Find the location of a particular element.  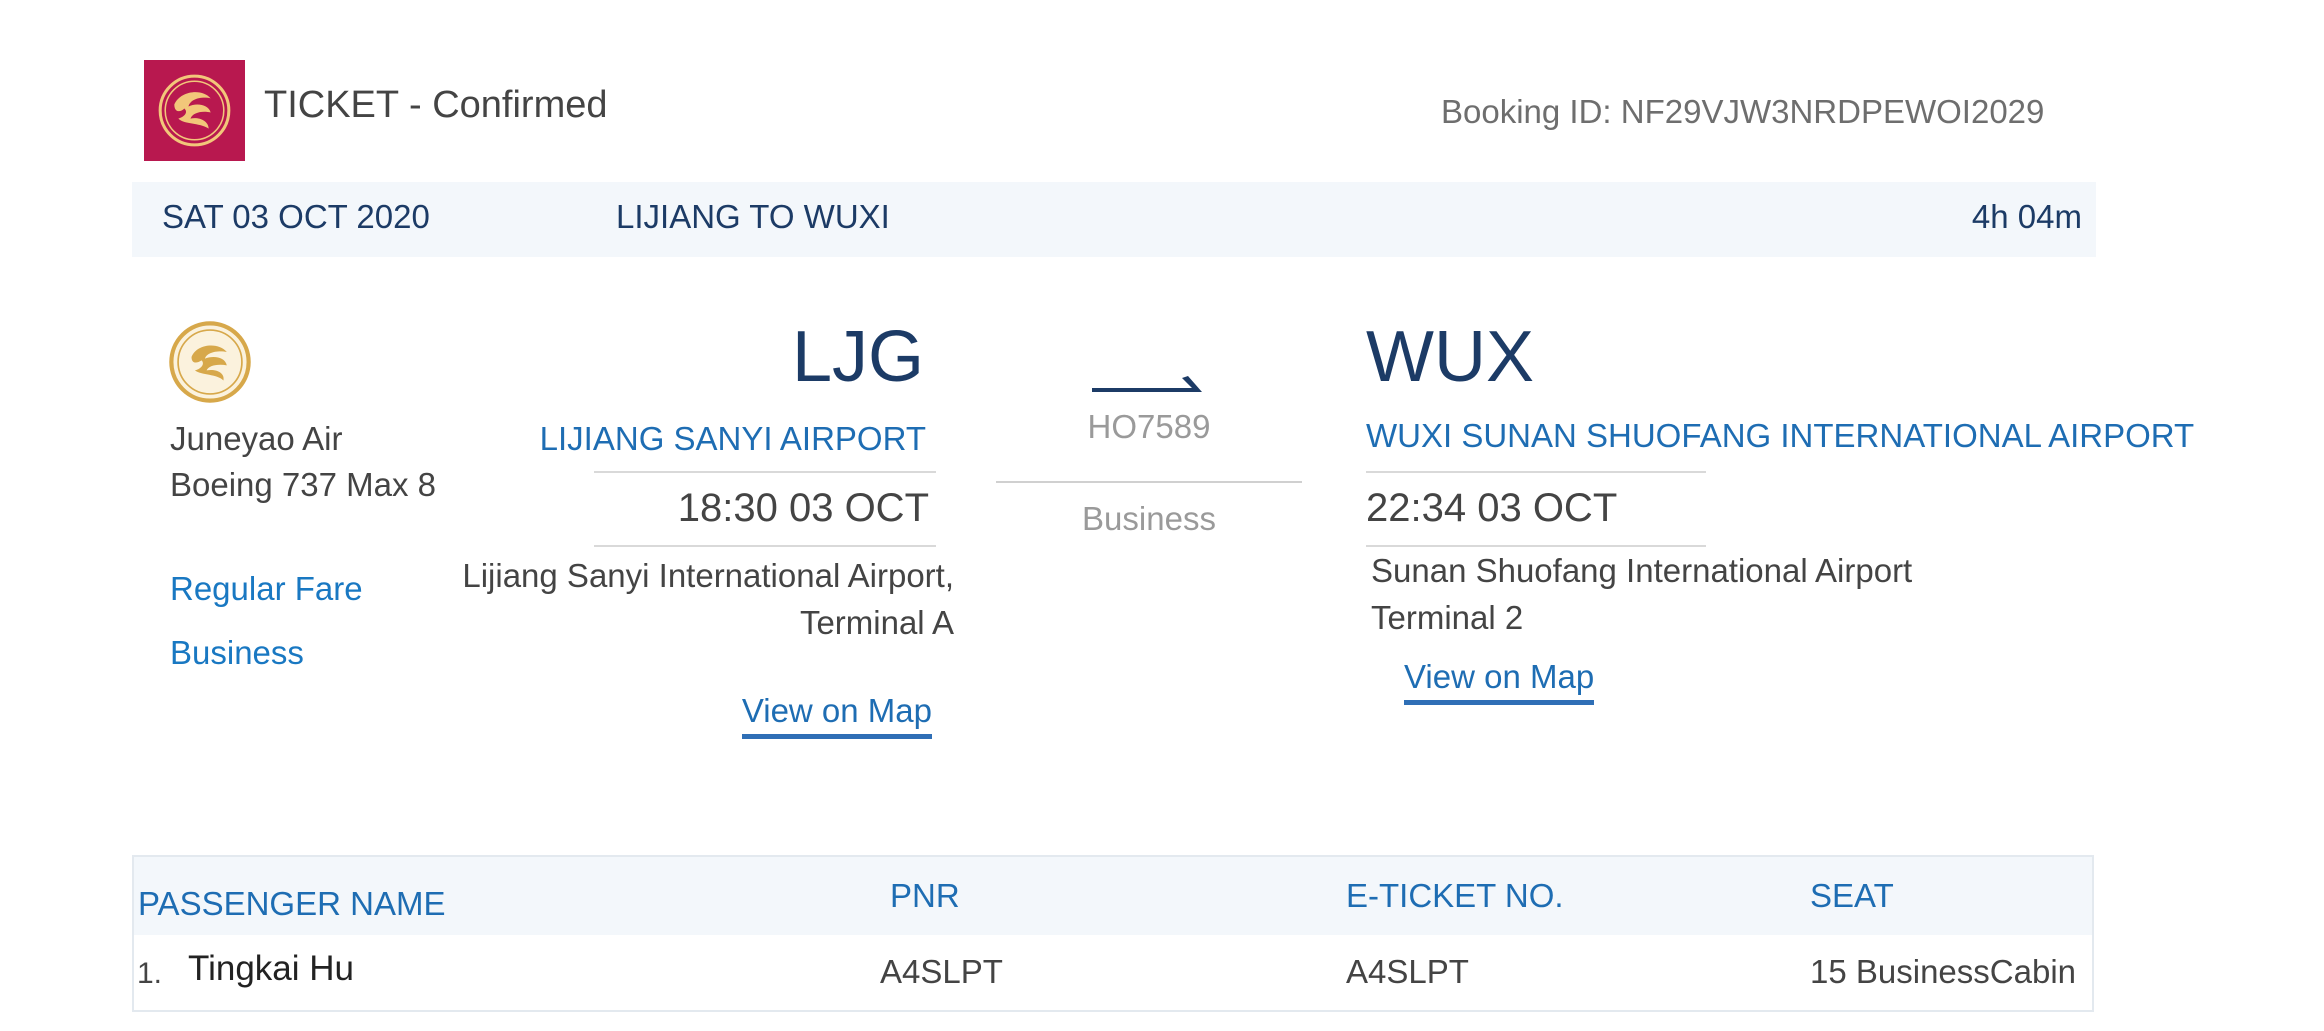

arrival-code: WUX is located at coordinates (1450, 357).